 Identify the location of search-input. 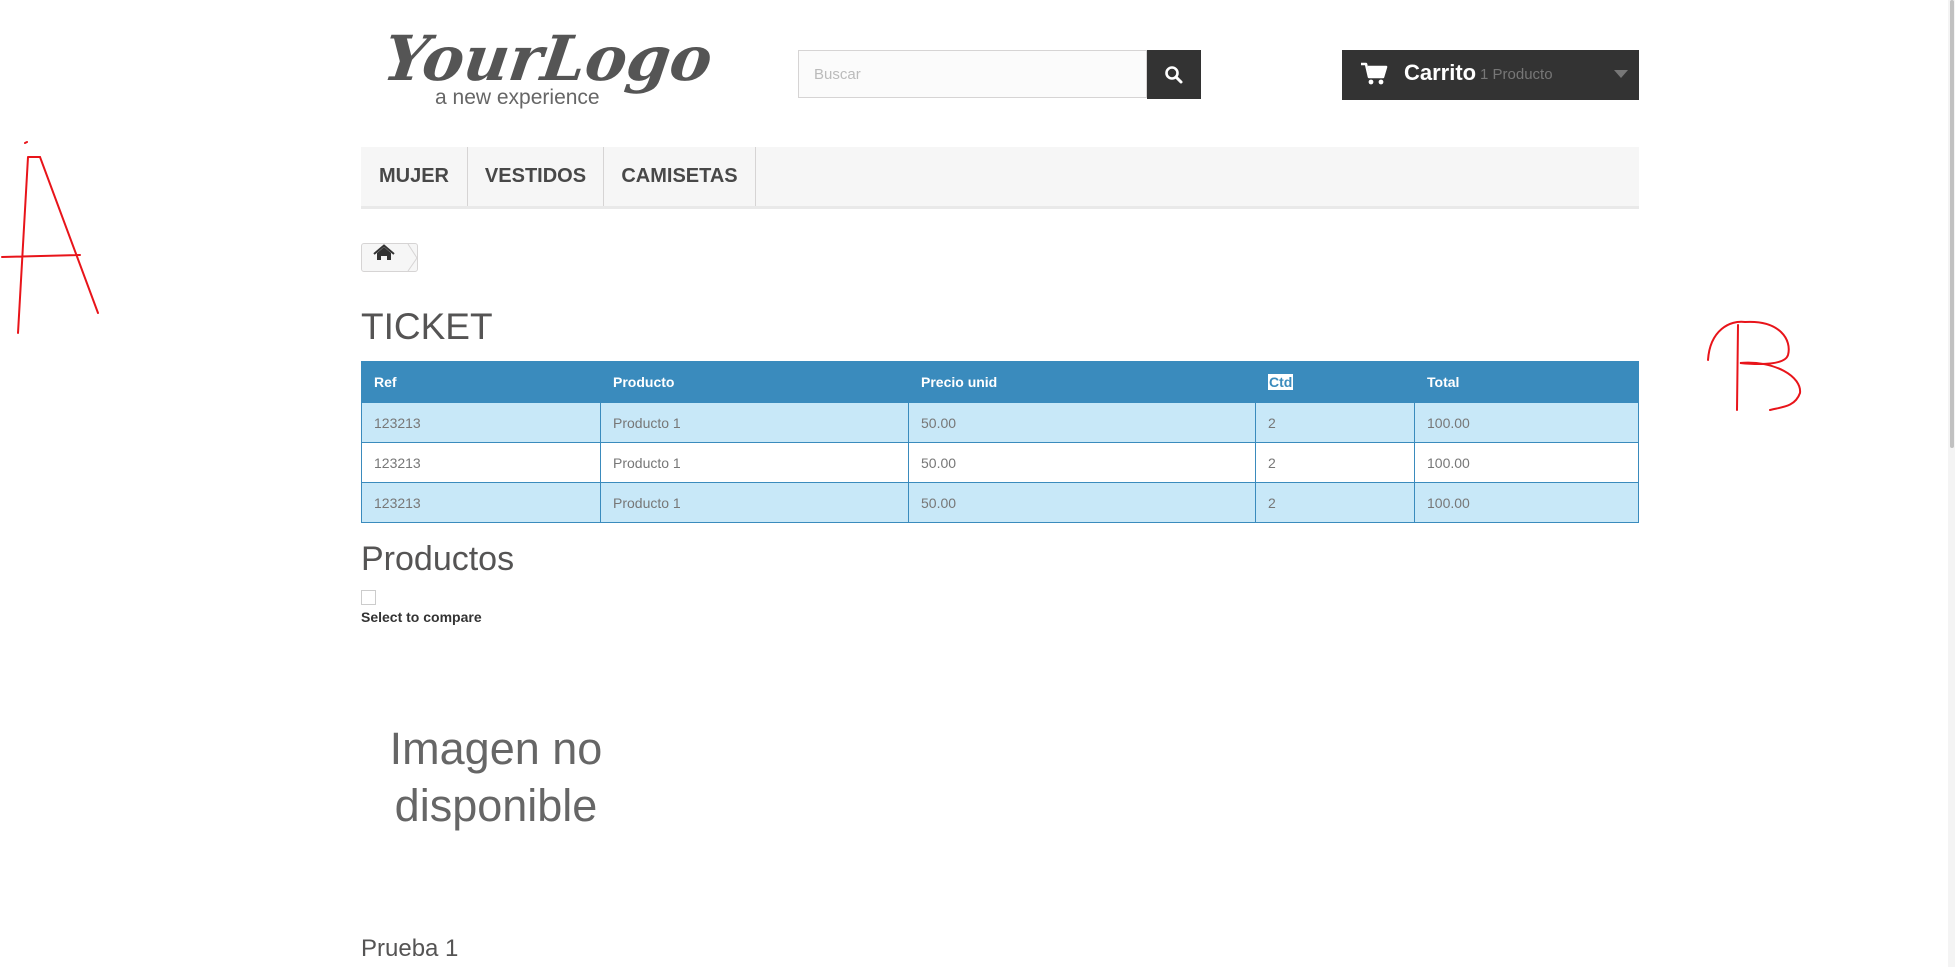
(972, 74).